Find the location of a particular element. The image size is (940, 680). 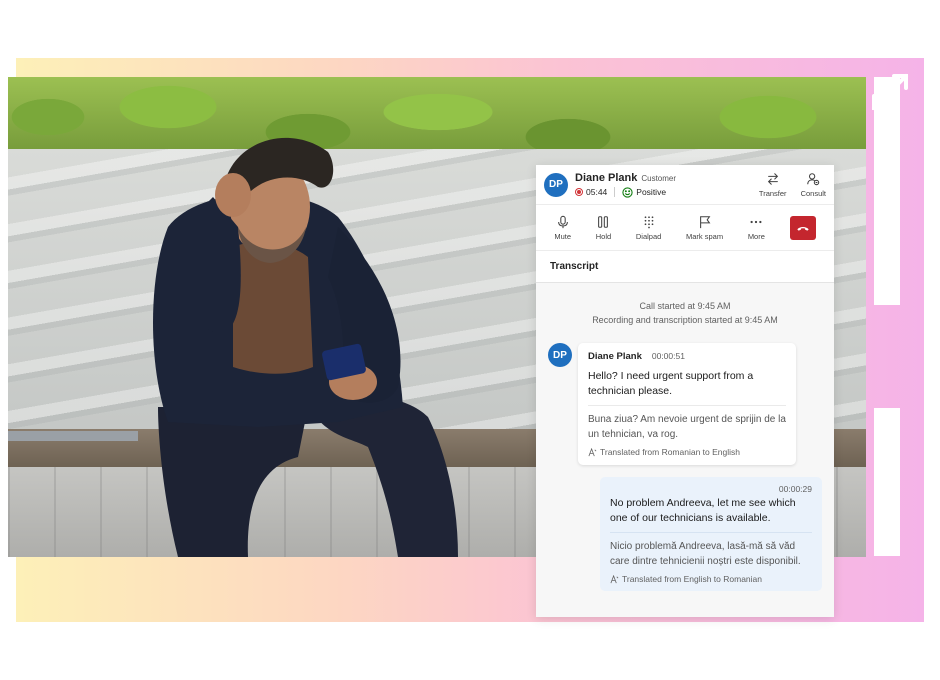

hang-up-icon is located at coordinates (802, 228).